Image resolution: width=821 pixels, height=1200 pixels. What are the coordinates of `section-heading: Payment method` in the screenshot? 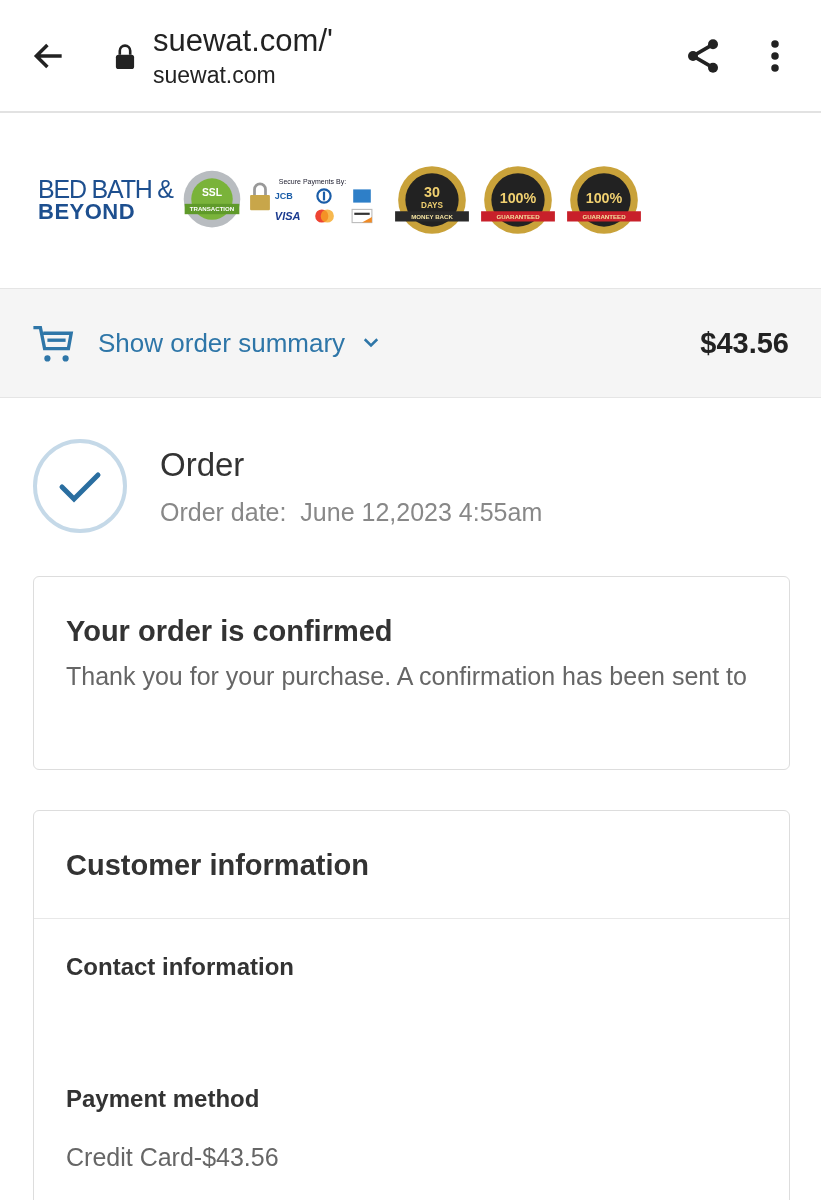 It's located at (163, 1099).